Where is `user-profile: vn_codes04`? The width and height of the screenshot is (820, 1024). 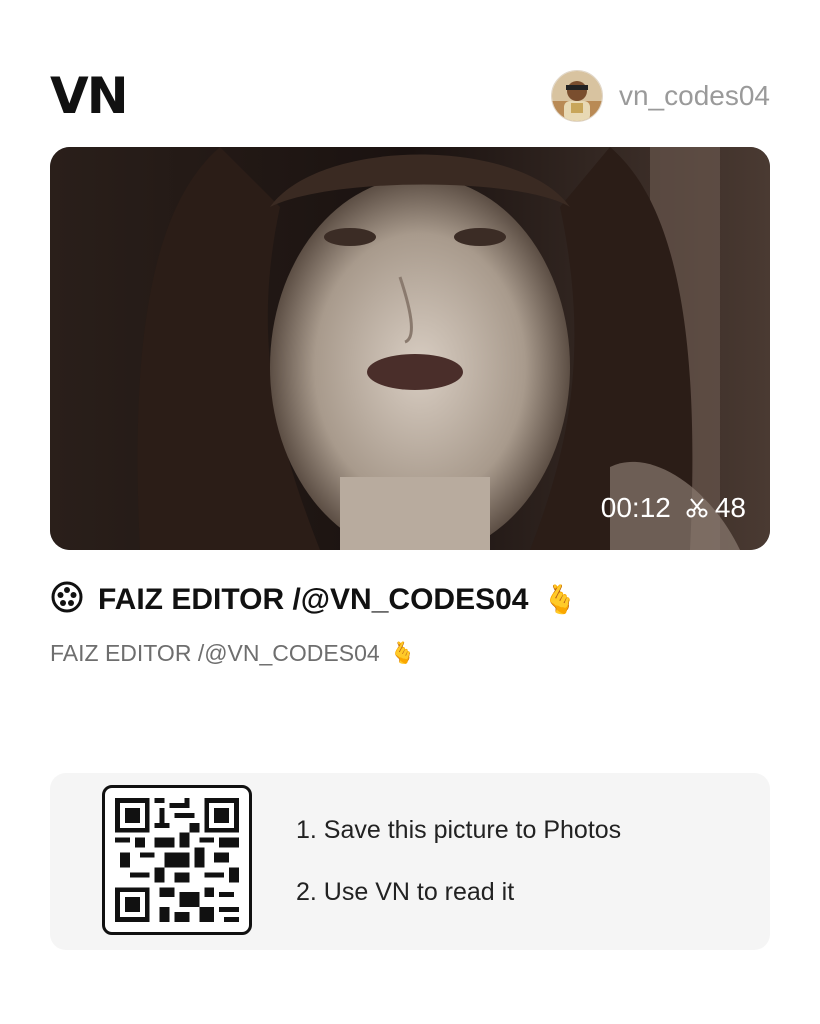 user-profile: vn_codes04 is located at coordinates (660, 96).